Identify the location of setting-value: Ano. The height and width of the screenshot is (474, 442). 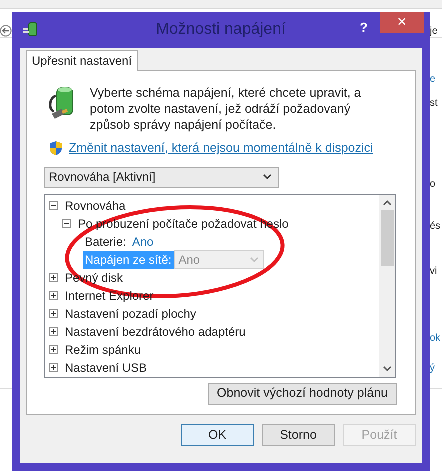
(143, 241).